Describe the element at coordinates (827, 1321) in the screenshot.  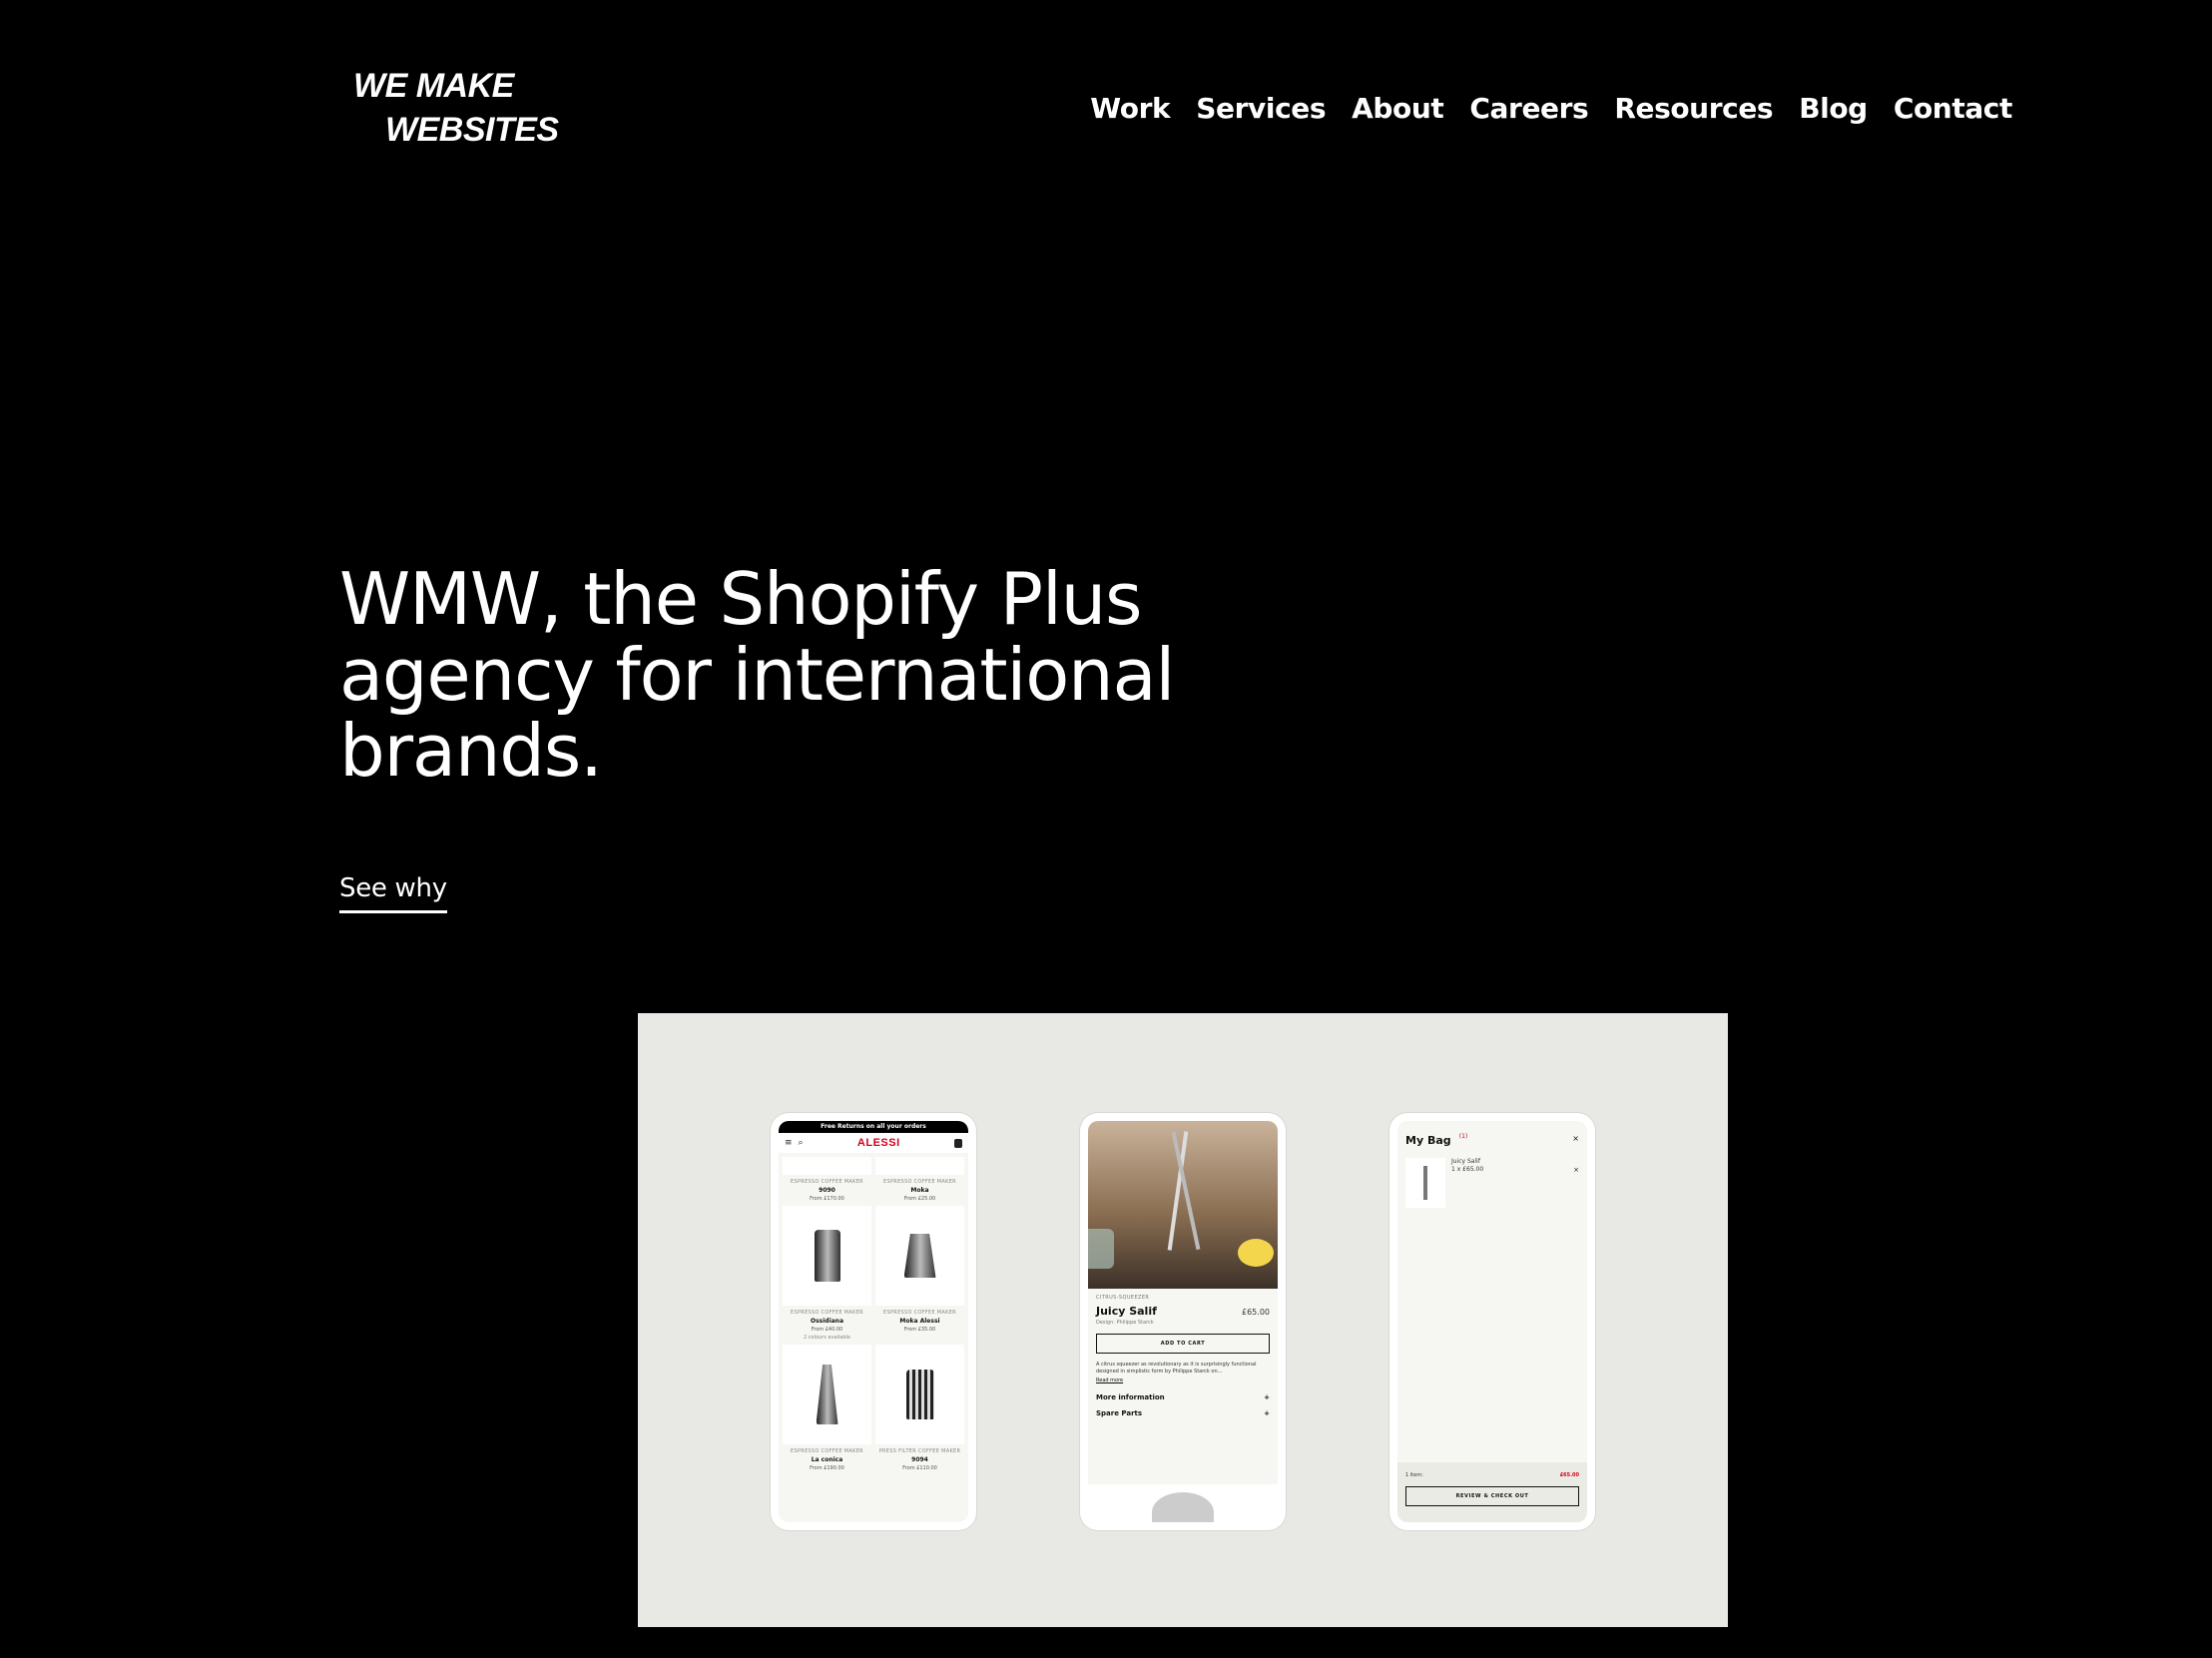
I see `product-name: Ossidiana` at that location.